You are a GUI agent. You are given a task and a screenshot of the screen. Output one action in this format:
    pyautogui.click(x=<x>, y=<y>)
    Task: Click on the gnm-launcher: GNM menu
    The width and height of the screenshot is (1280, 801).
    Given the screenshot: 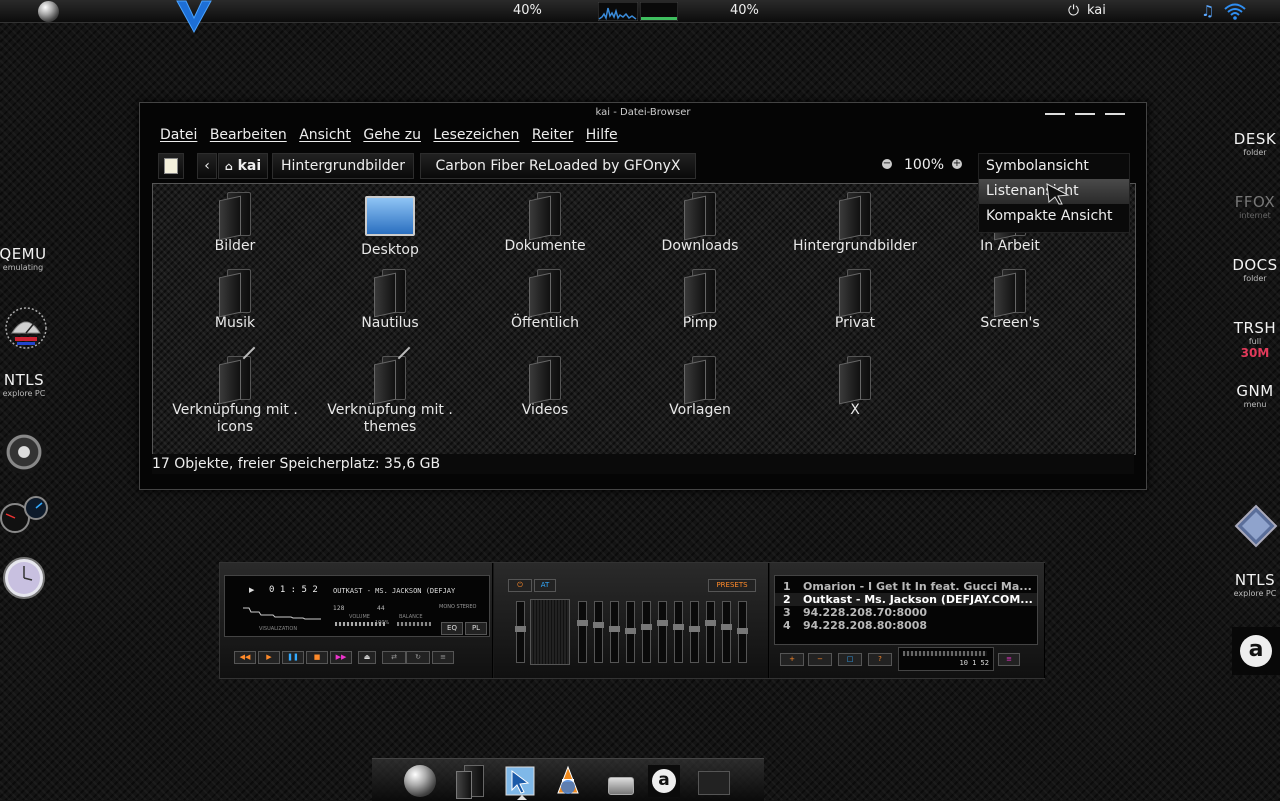 What is the action you would take?
    pyautogui.click(x=1252, y=396)
    